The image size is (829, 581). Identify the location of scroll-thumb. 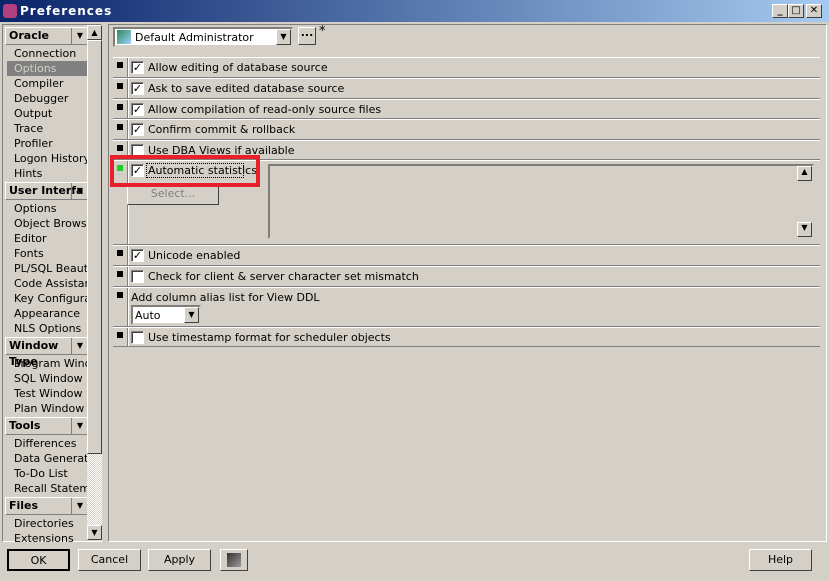
(94, 247).